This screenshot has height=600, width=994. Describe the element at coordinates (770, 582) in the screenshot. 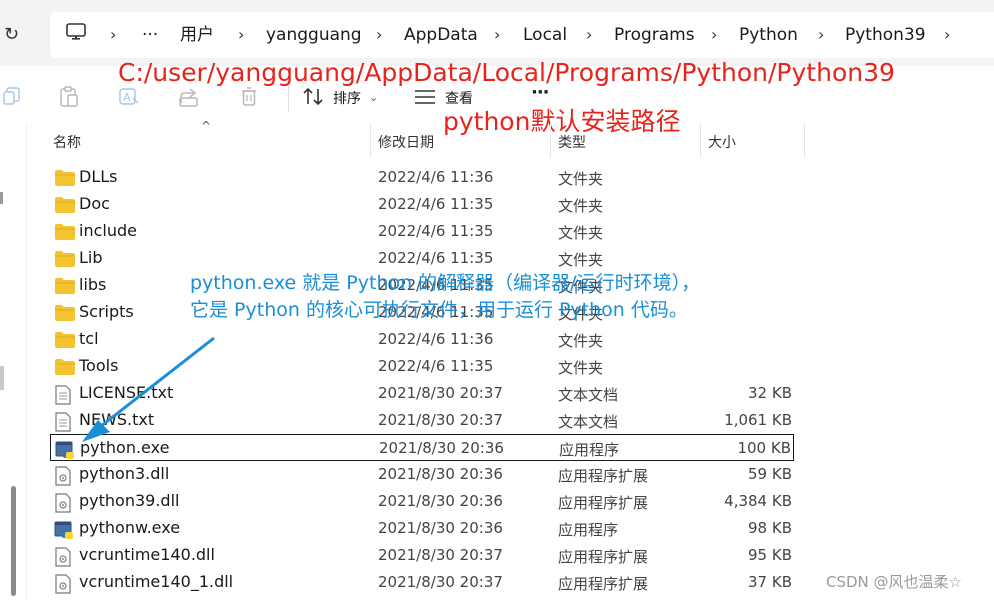

I see `file-size: 37 KB` at that location.